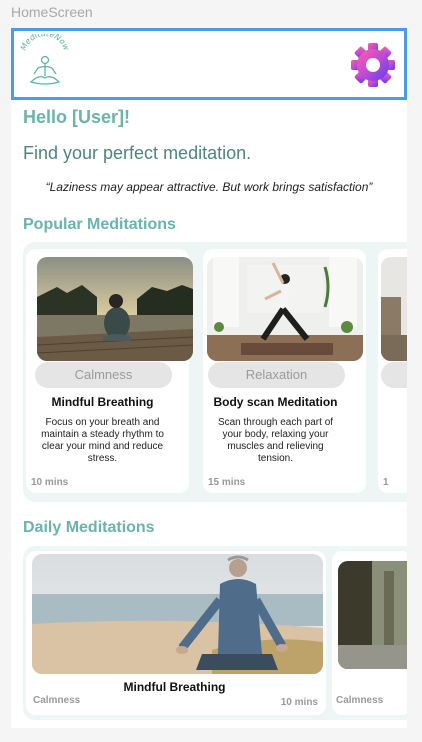  I want to click on popular-card-partial: 1, so click(392, 371).